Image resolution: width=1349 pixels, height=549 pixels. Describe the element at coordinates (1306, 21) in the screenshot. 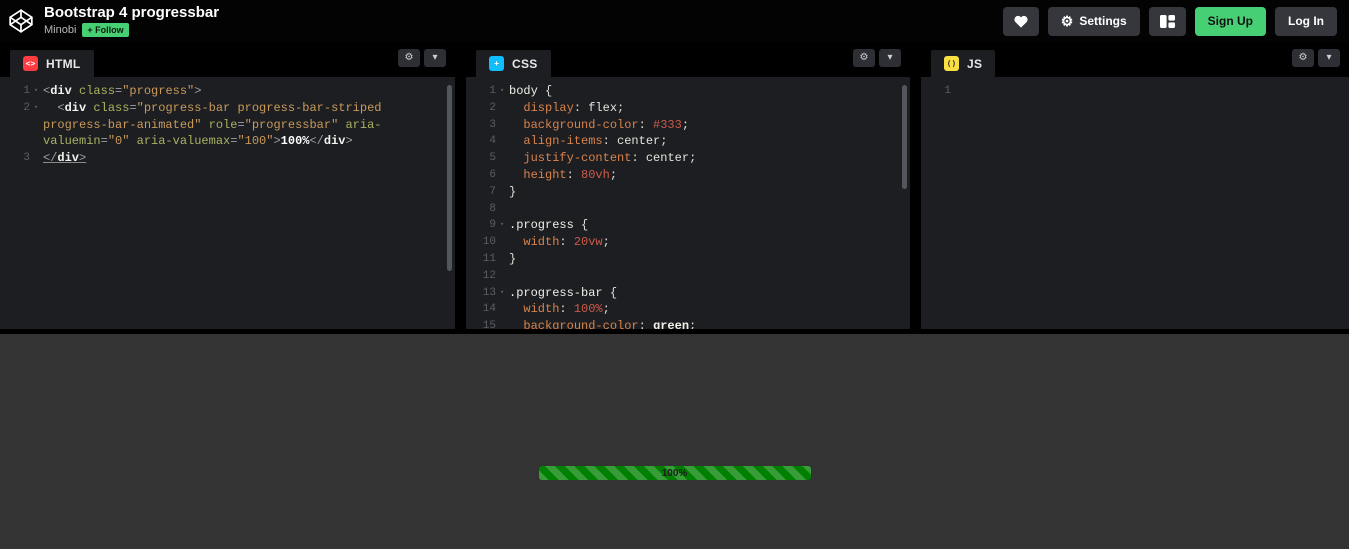

I see `login-button: Log In` at that location.